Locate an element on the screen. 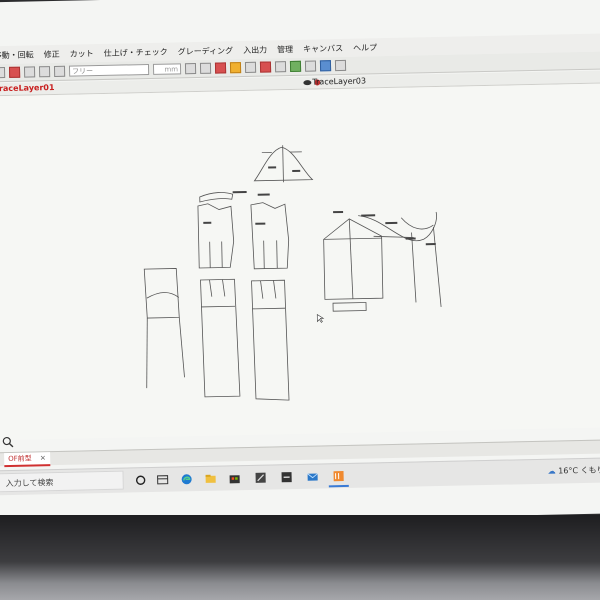  back-skirt-piece is located at coordinates (270, 340).